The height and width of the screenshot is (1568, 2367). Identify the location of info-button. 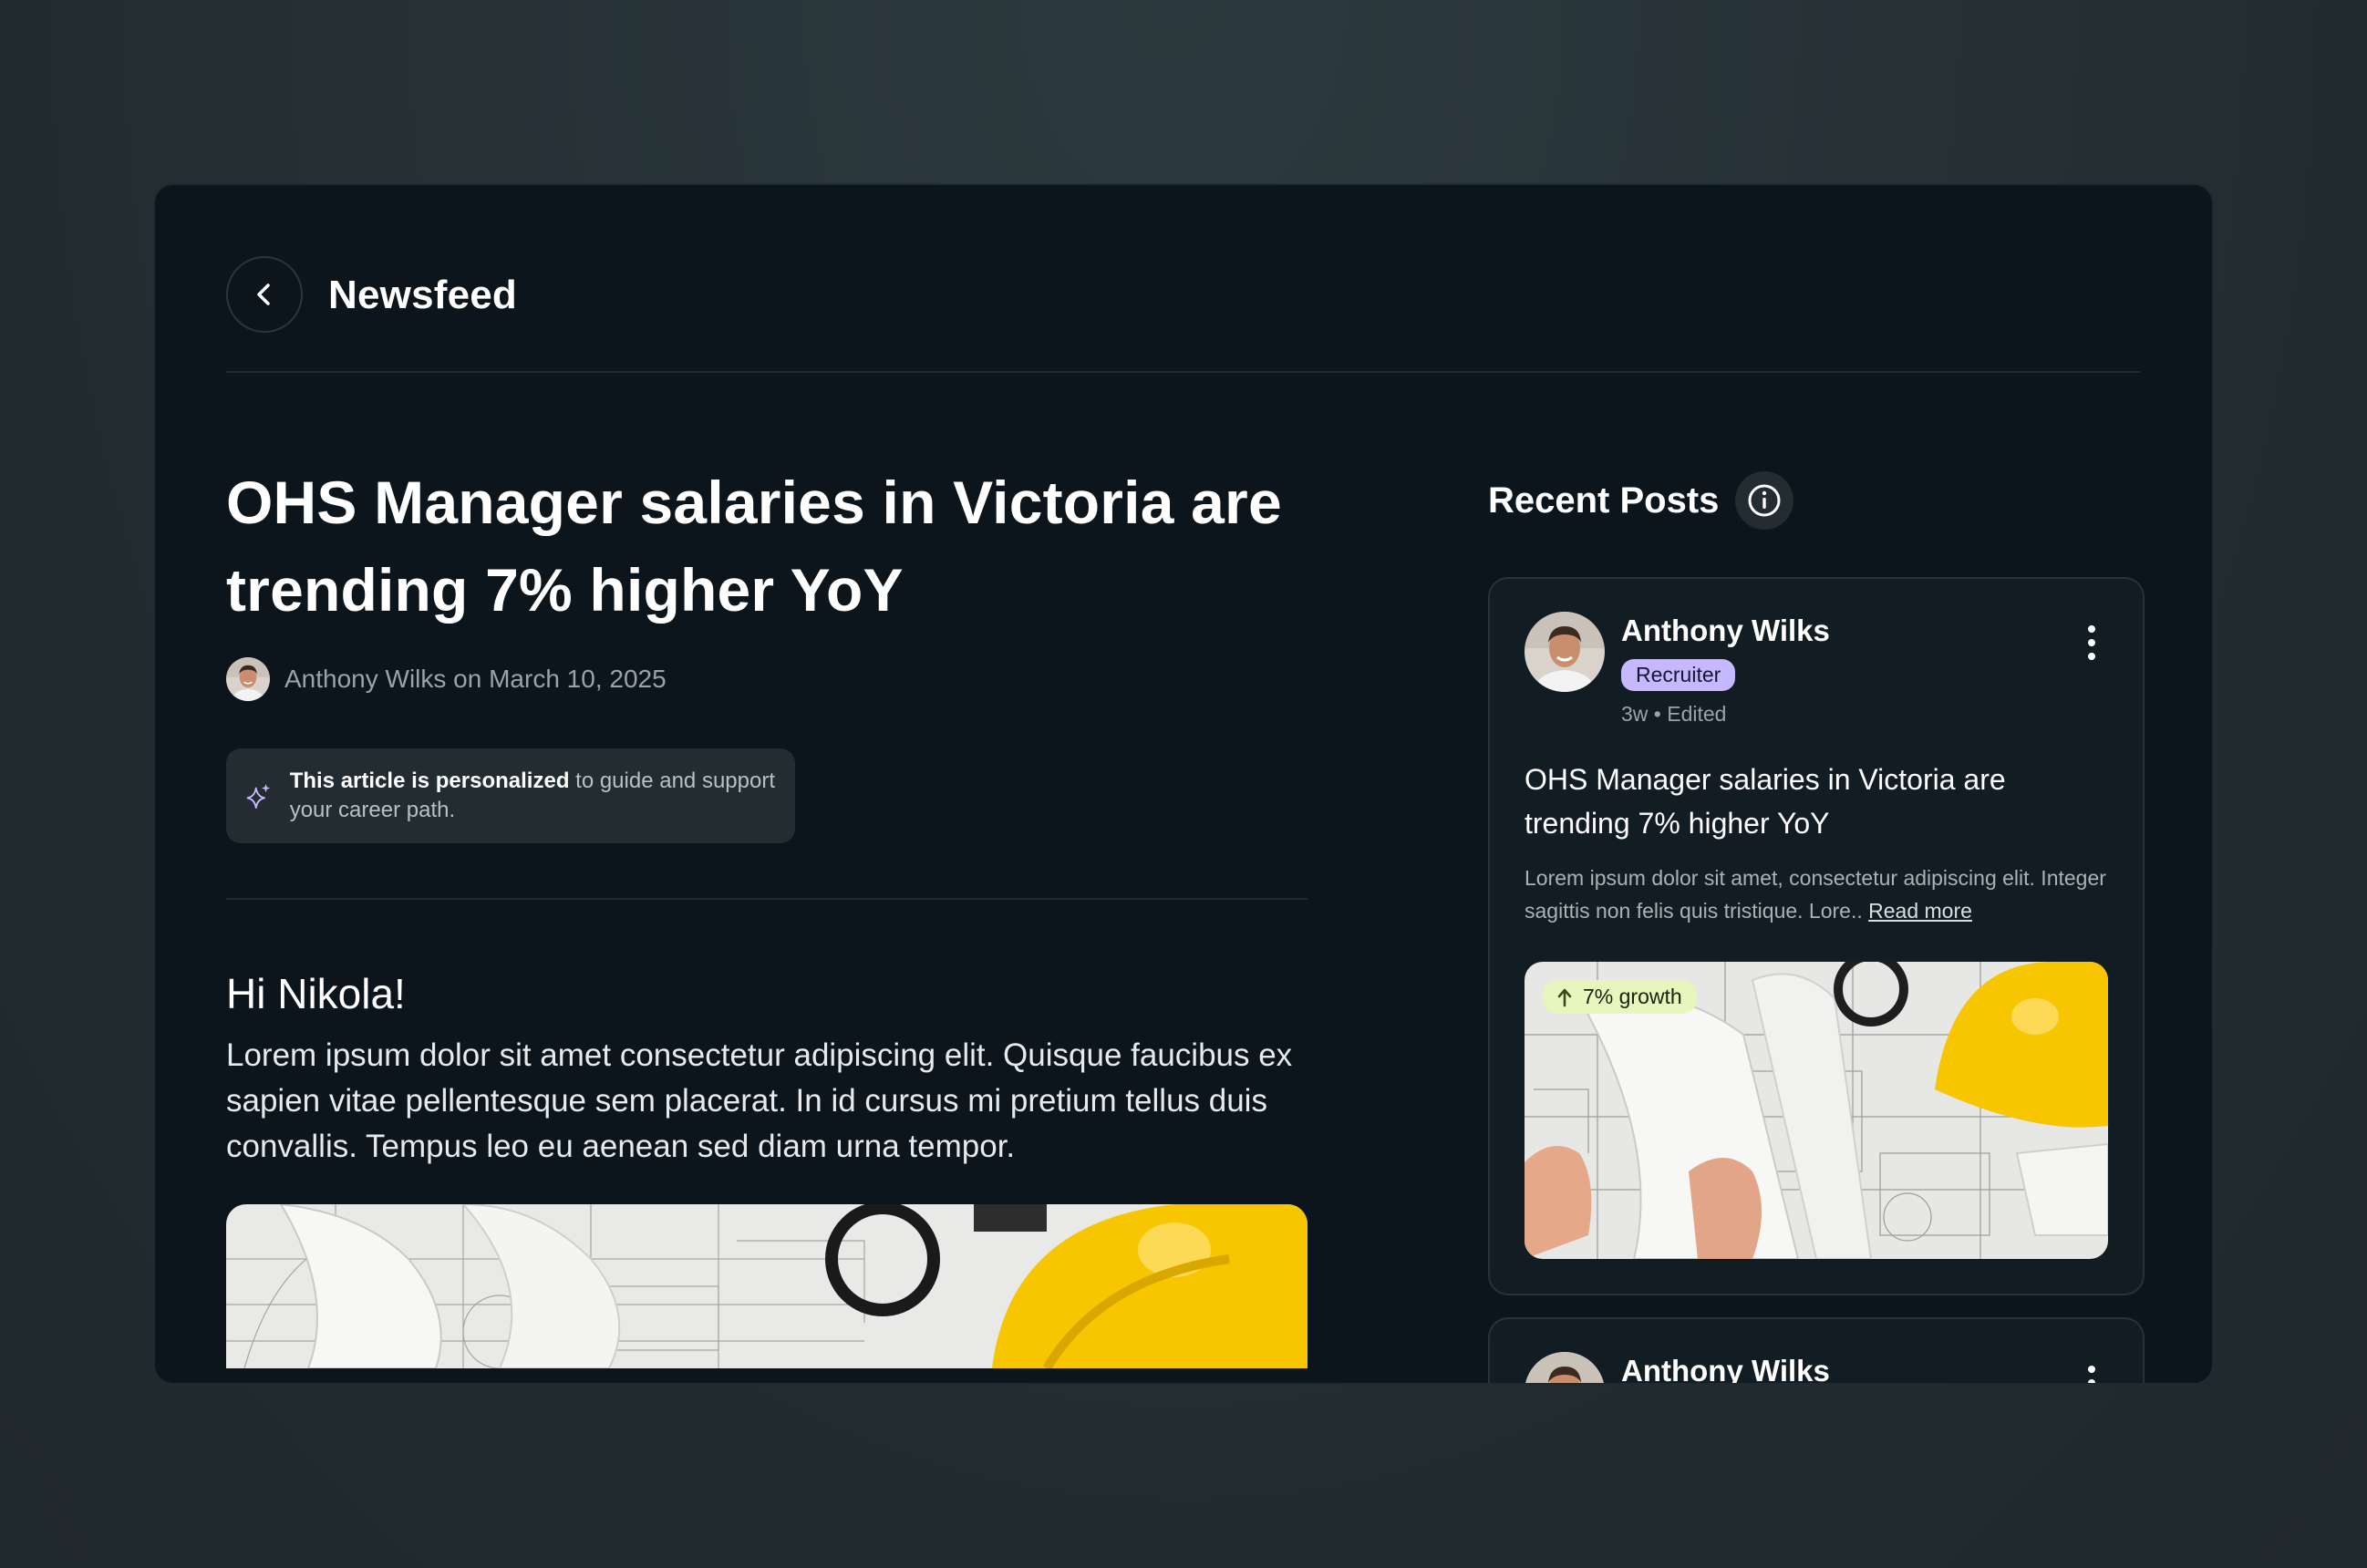
(1764, 500).